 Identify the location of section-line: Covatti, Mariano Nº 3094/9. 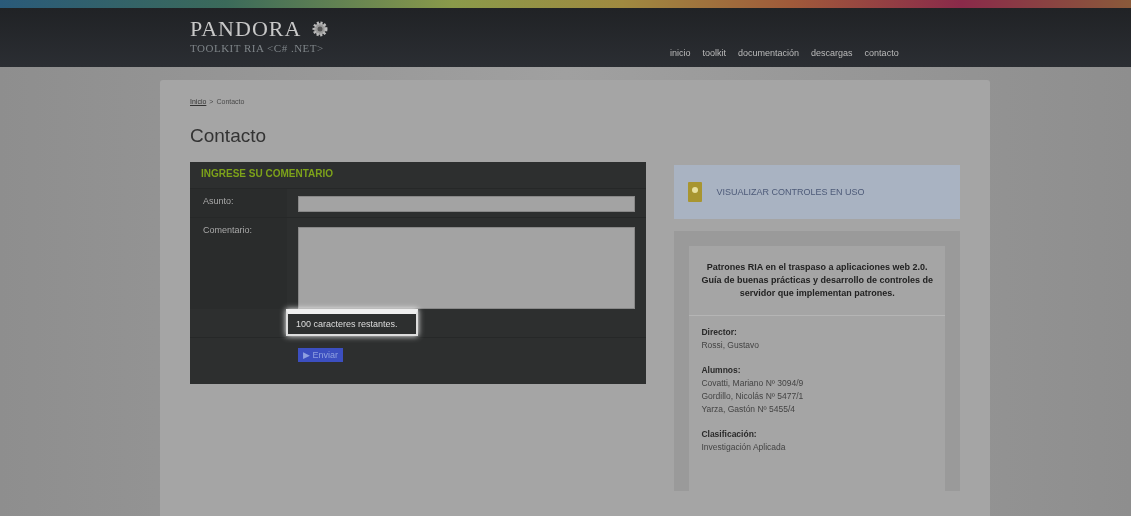
(753, 383).